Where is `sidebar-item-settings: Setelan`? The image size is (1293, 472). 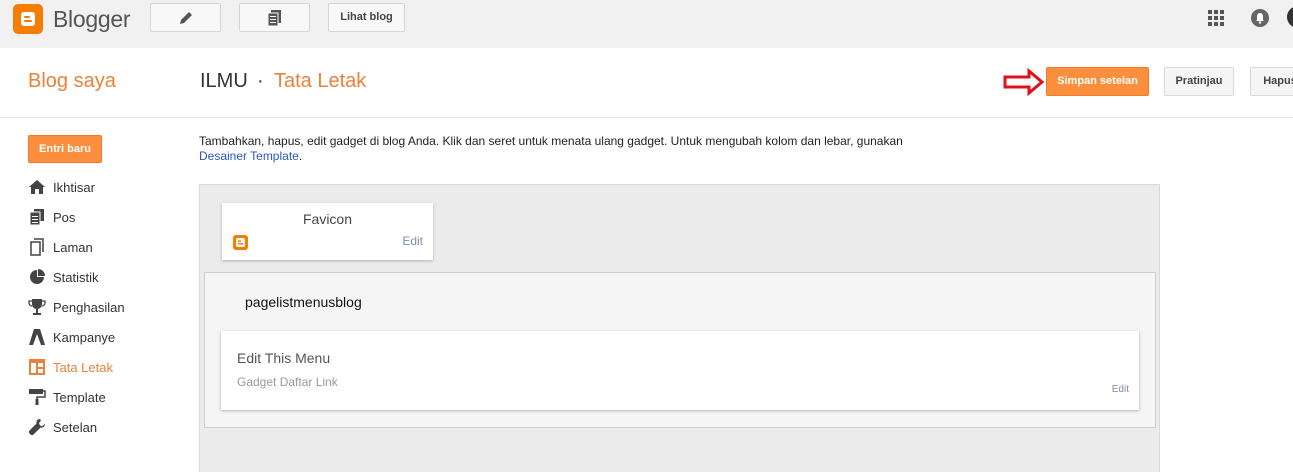 sidebar-item-settings: Setelan is located at coordinates (103, 427).